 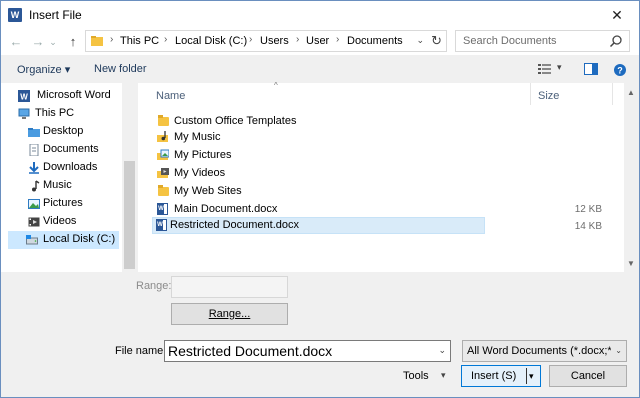 I want to click on folder-icon, so click(x=163, y=190).